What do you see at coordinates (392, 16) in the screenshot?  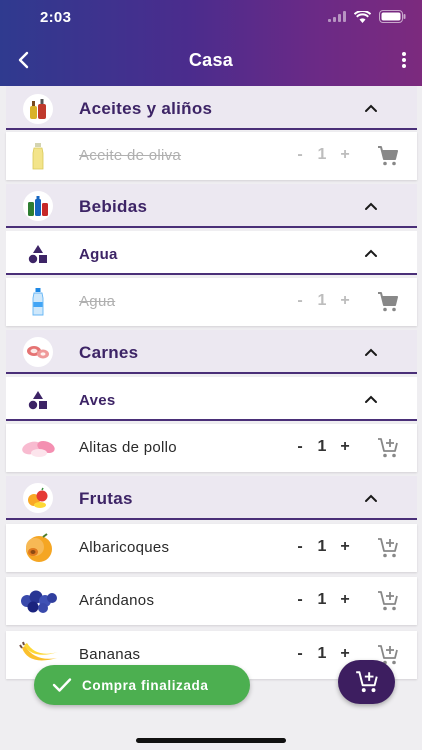 I see `battery-icon` at bounding box center [392, 16].